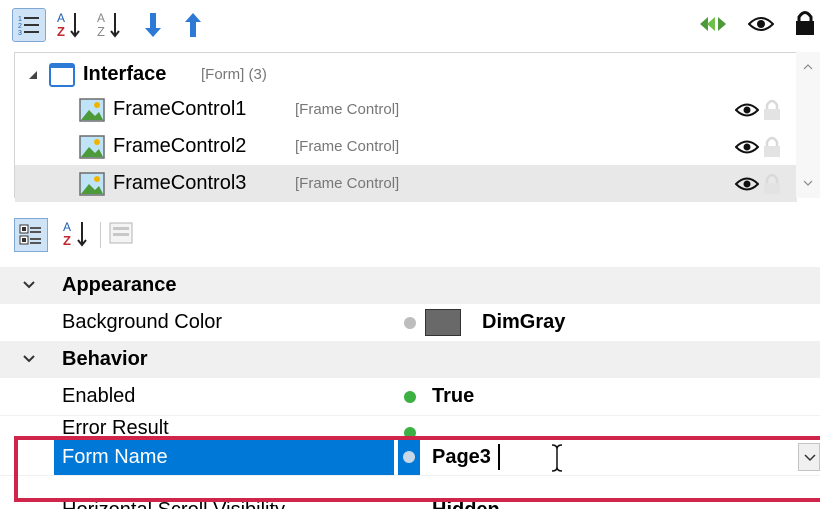 This screenshot has width=820, height=509. I want to click on collapse-arrows-icon, so click(713, 24).